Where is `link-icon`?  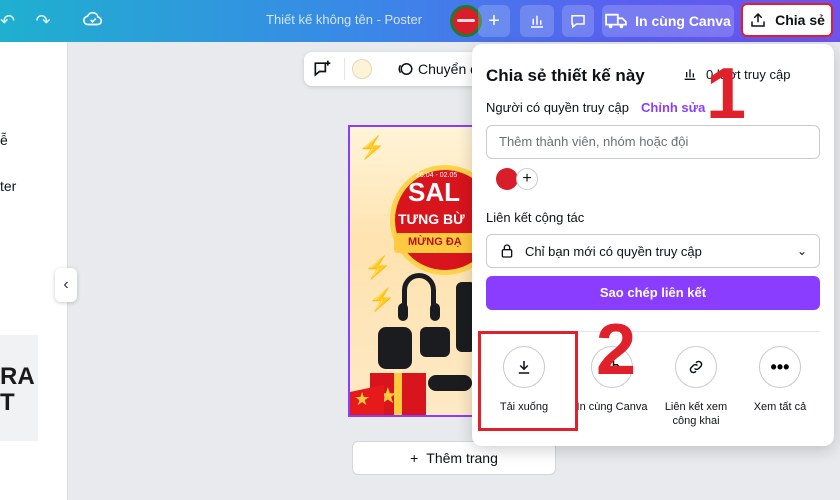
link-icon is located at coordinates (696, 367).